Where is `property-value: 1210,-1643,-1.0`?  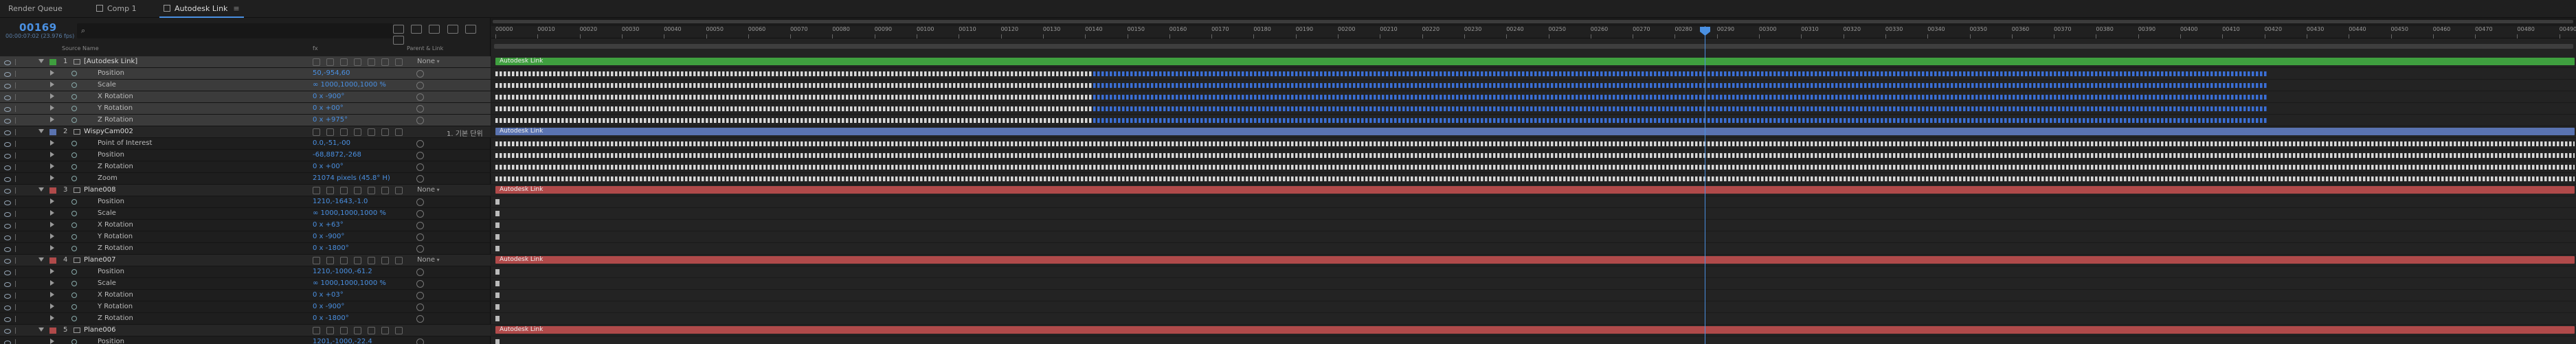
property-value: 1210,-1643,-1.0 is located at coordinates (340, 201).